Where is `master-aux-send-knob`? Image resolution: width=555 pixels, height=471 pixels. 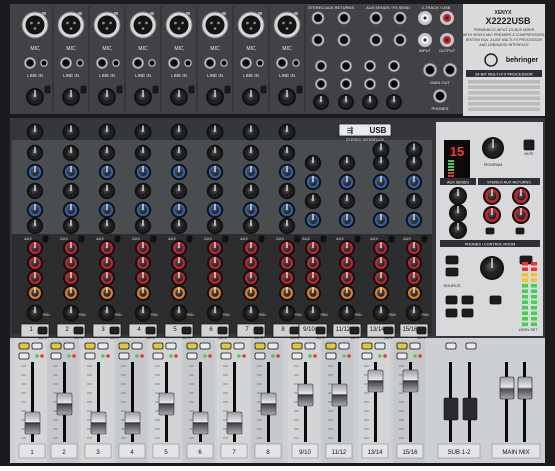
master-aux-send-knob is located at coordinates (458, 196).